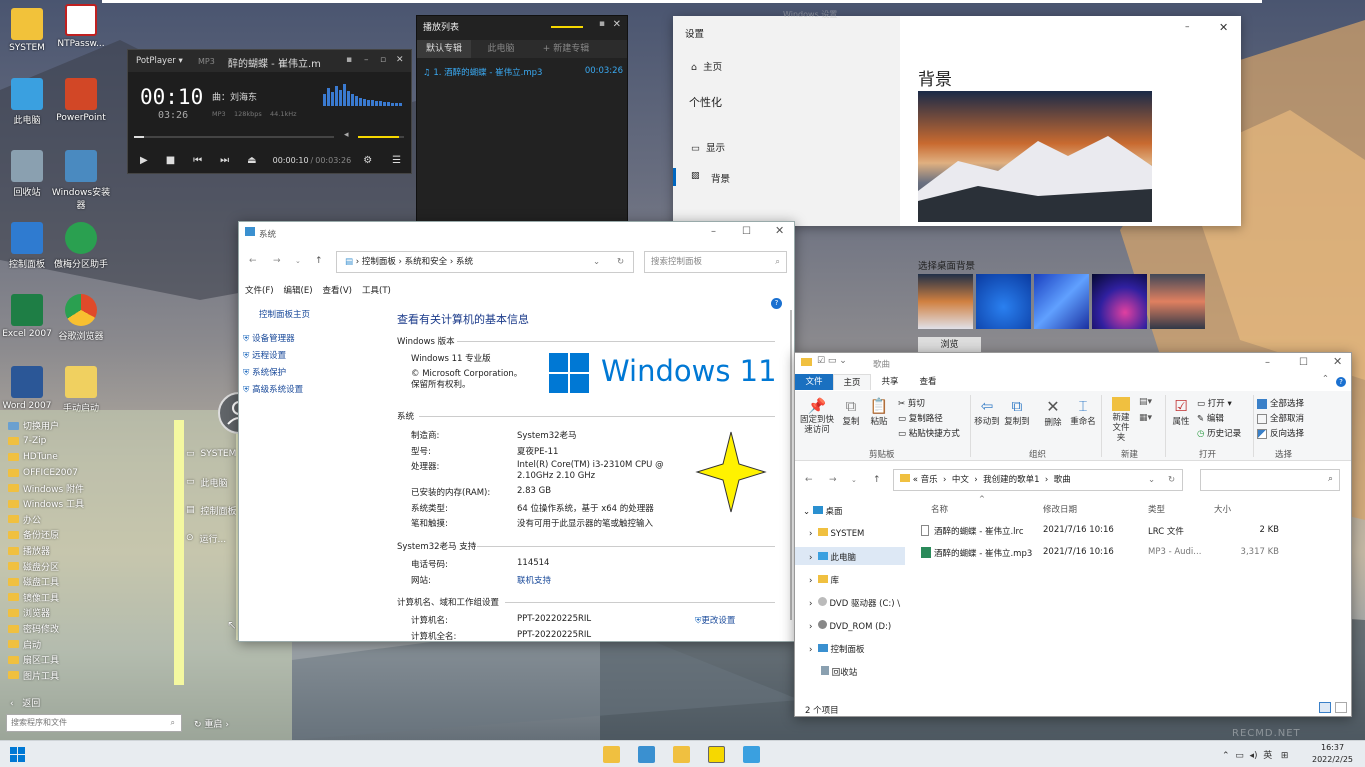 Image resolution: width=1365 pixels, height=767 pixels. What do you see at coordinates (91, 582) in the screenshot?
I see `start-item-folder: 磁盘工具` at bounding box center [91, 582].